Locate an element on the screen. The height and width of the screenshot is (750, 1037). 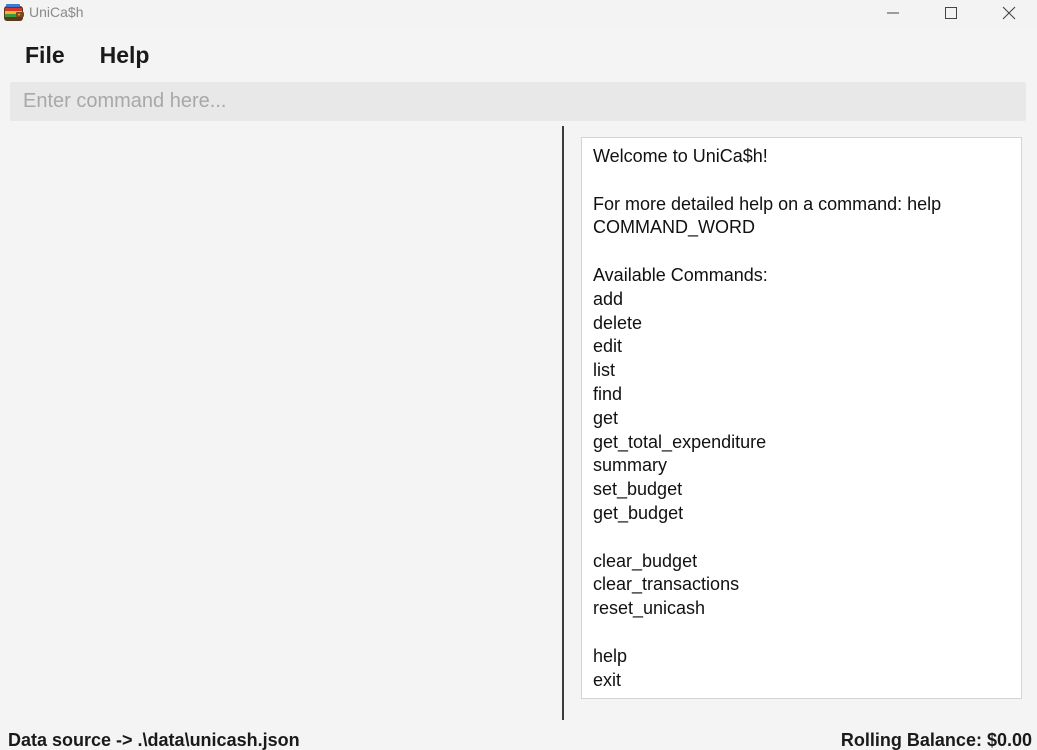
result-line: COMMAND_WORD is located at coordinates (674, 227).